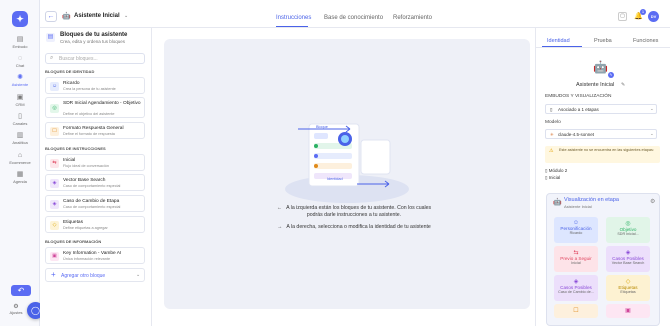 This screenshot has width=670, height=326. Describe the element at coordinates (611, 75) in the screenshot. I see `edit-avatar-icon: ✎` at that location.